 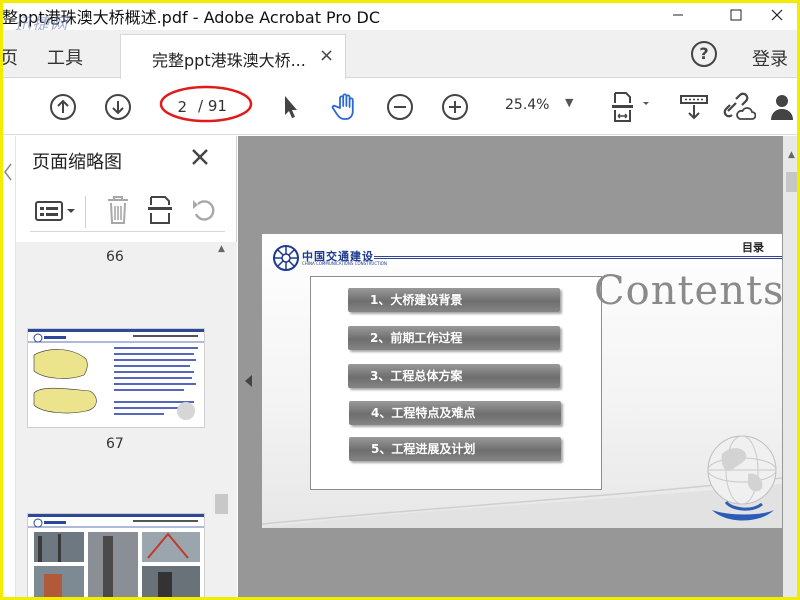 I want to click on page-up-button, so click(x=63, y=107).